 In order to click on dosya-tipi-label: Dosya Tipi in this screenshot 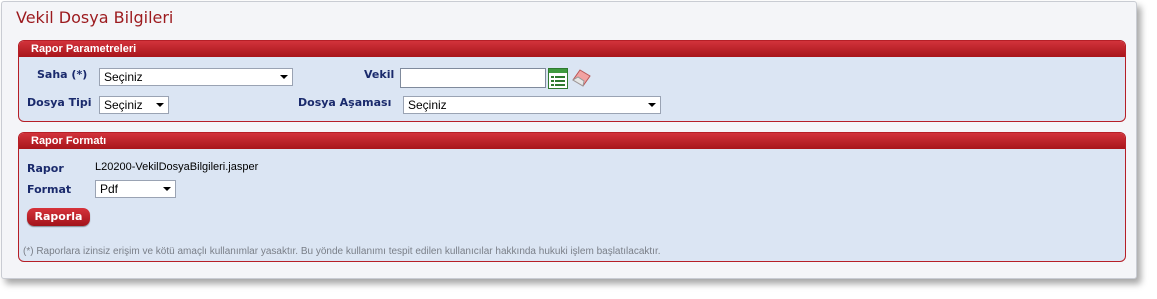, I will do `click(59, 102)`.